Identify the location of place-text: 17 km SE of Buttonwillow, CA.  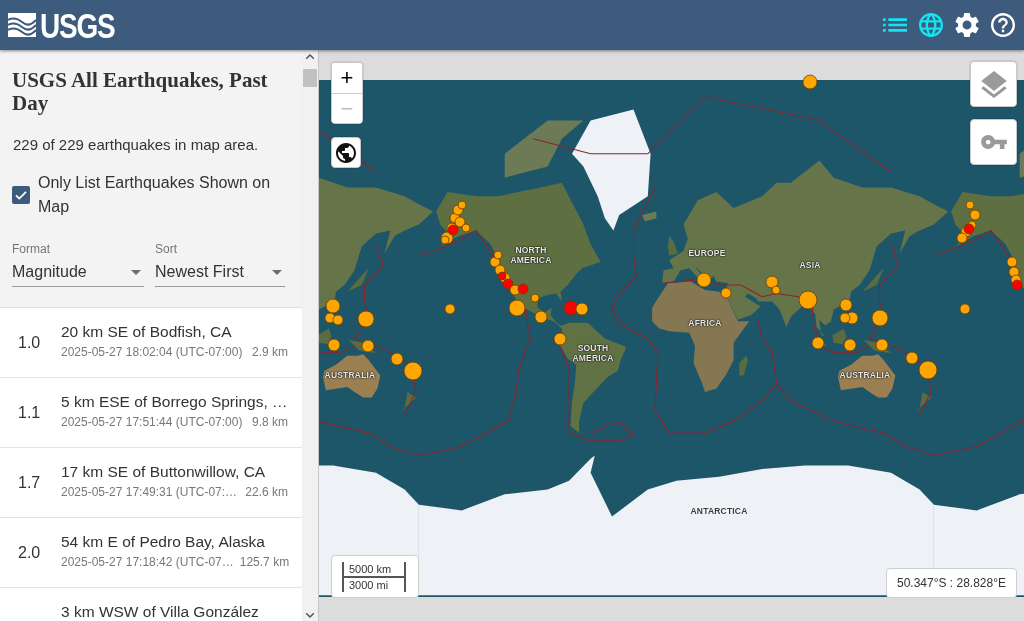
(164, 472).